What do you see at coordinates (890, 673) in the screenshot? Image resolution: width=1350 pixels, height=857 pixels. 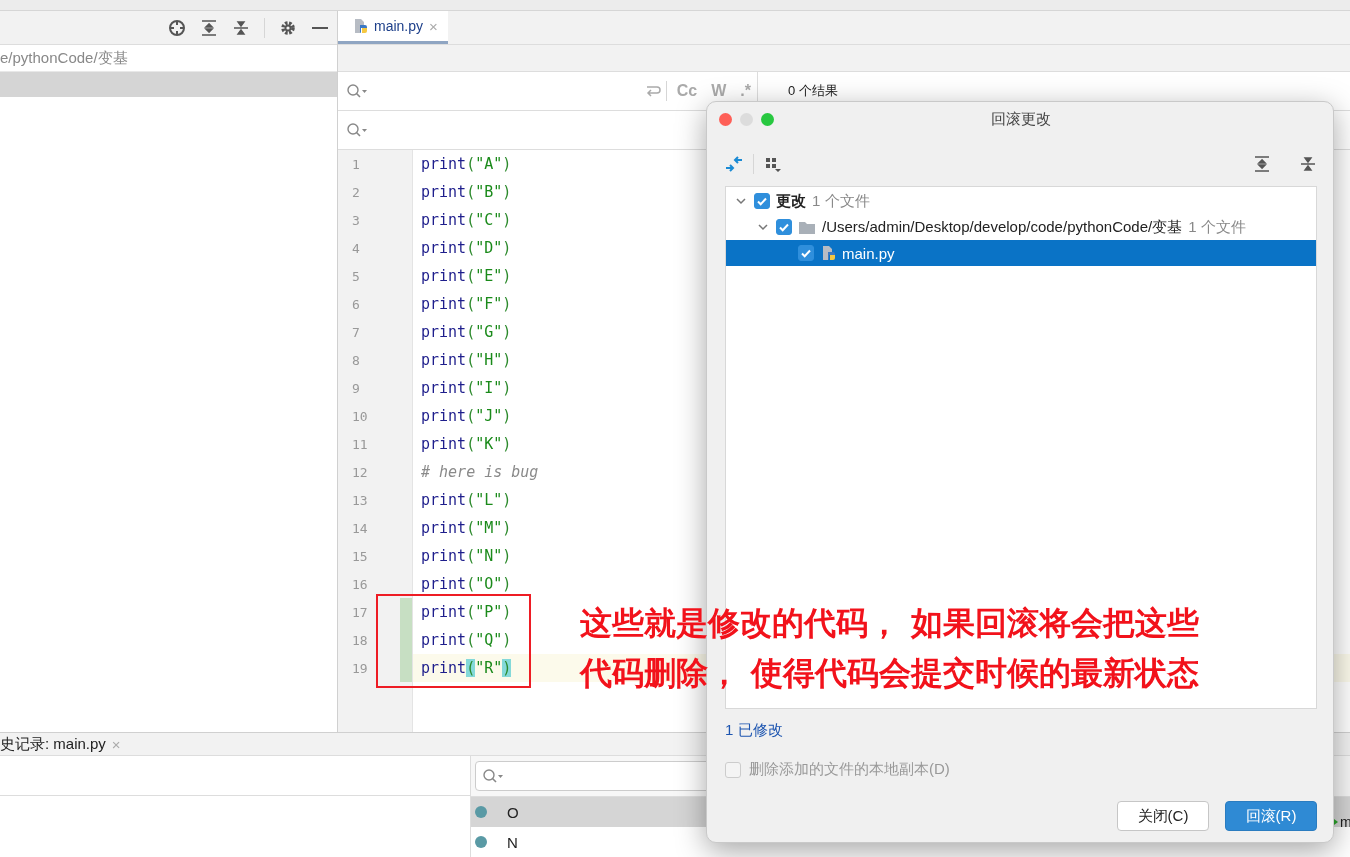 I see `annotation-text: 代码删除， 使得代码会提交时候的最新状态` at bounding box center [890, 673].